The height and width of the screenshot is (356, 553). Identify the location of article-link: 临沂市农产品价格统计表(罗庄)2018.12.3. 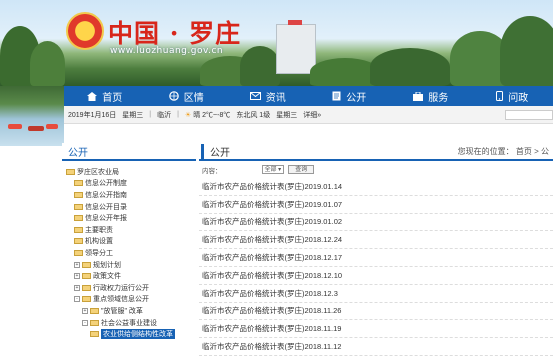
(376, 294).